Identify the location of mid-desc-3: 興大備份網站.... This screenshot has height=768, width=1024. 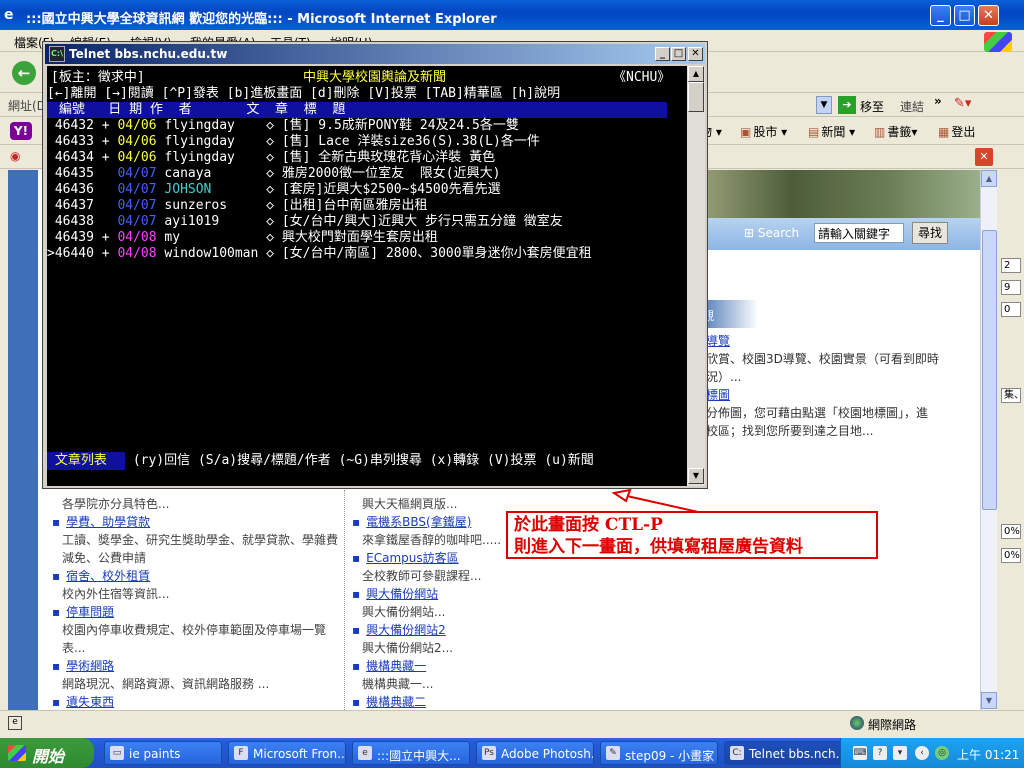
(404, 612).